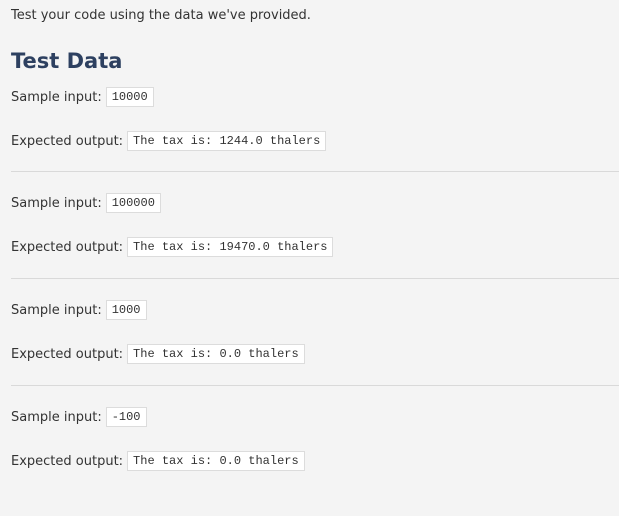  I want to click on sample-input-value: 1000, so click(126, 310).